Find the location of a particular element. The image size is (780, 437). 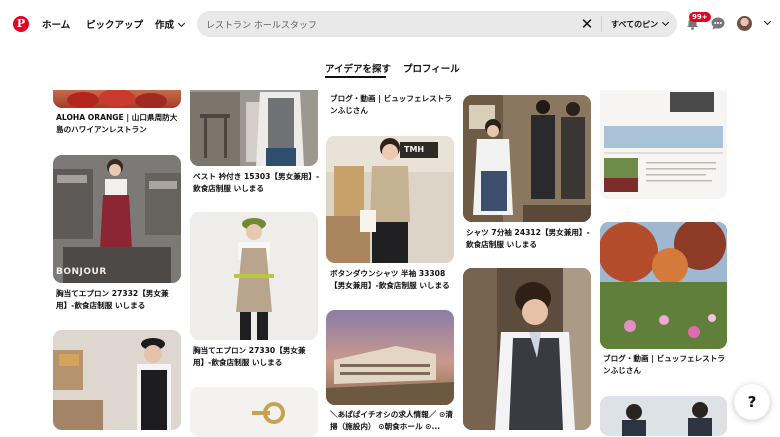

pin-filter-dropdown: すべてのピン is located at coordinates (640, 24).